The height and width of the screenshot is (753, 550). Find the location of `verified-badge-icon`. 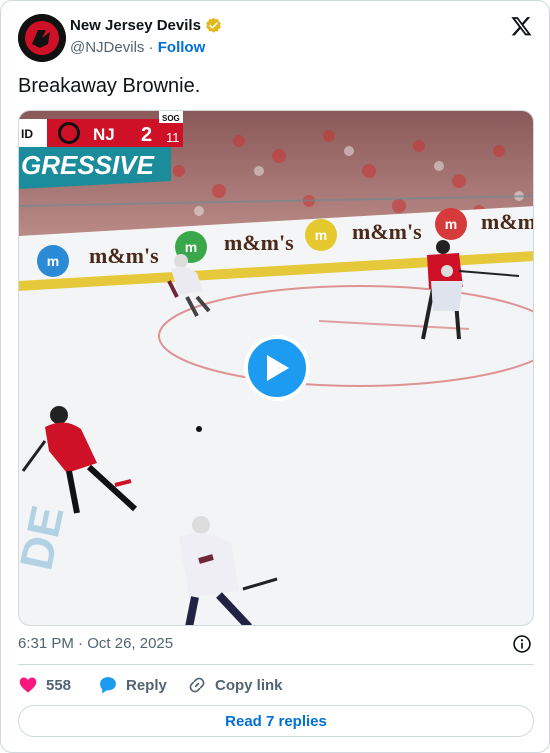

verified-badge-icon is located at coordinates (213, 25).